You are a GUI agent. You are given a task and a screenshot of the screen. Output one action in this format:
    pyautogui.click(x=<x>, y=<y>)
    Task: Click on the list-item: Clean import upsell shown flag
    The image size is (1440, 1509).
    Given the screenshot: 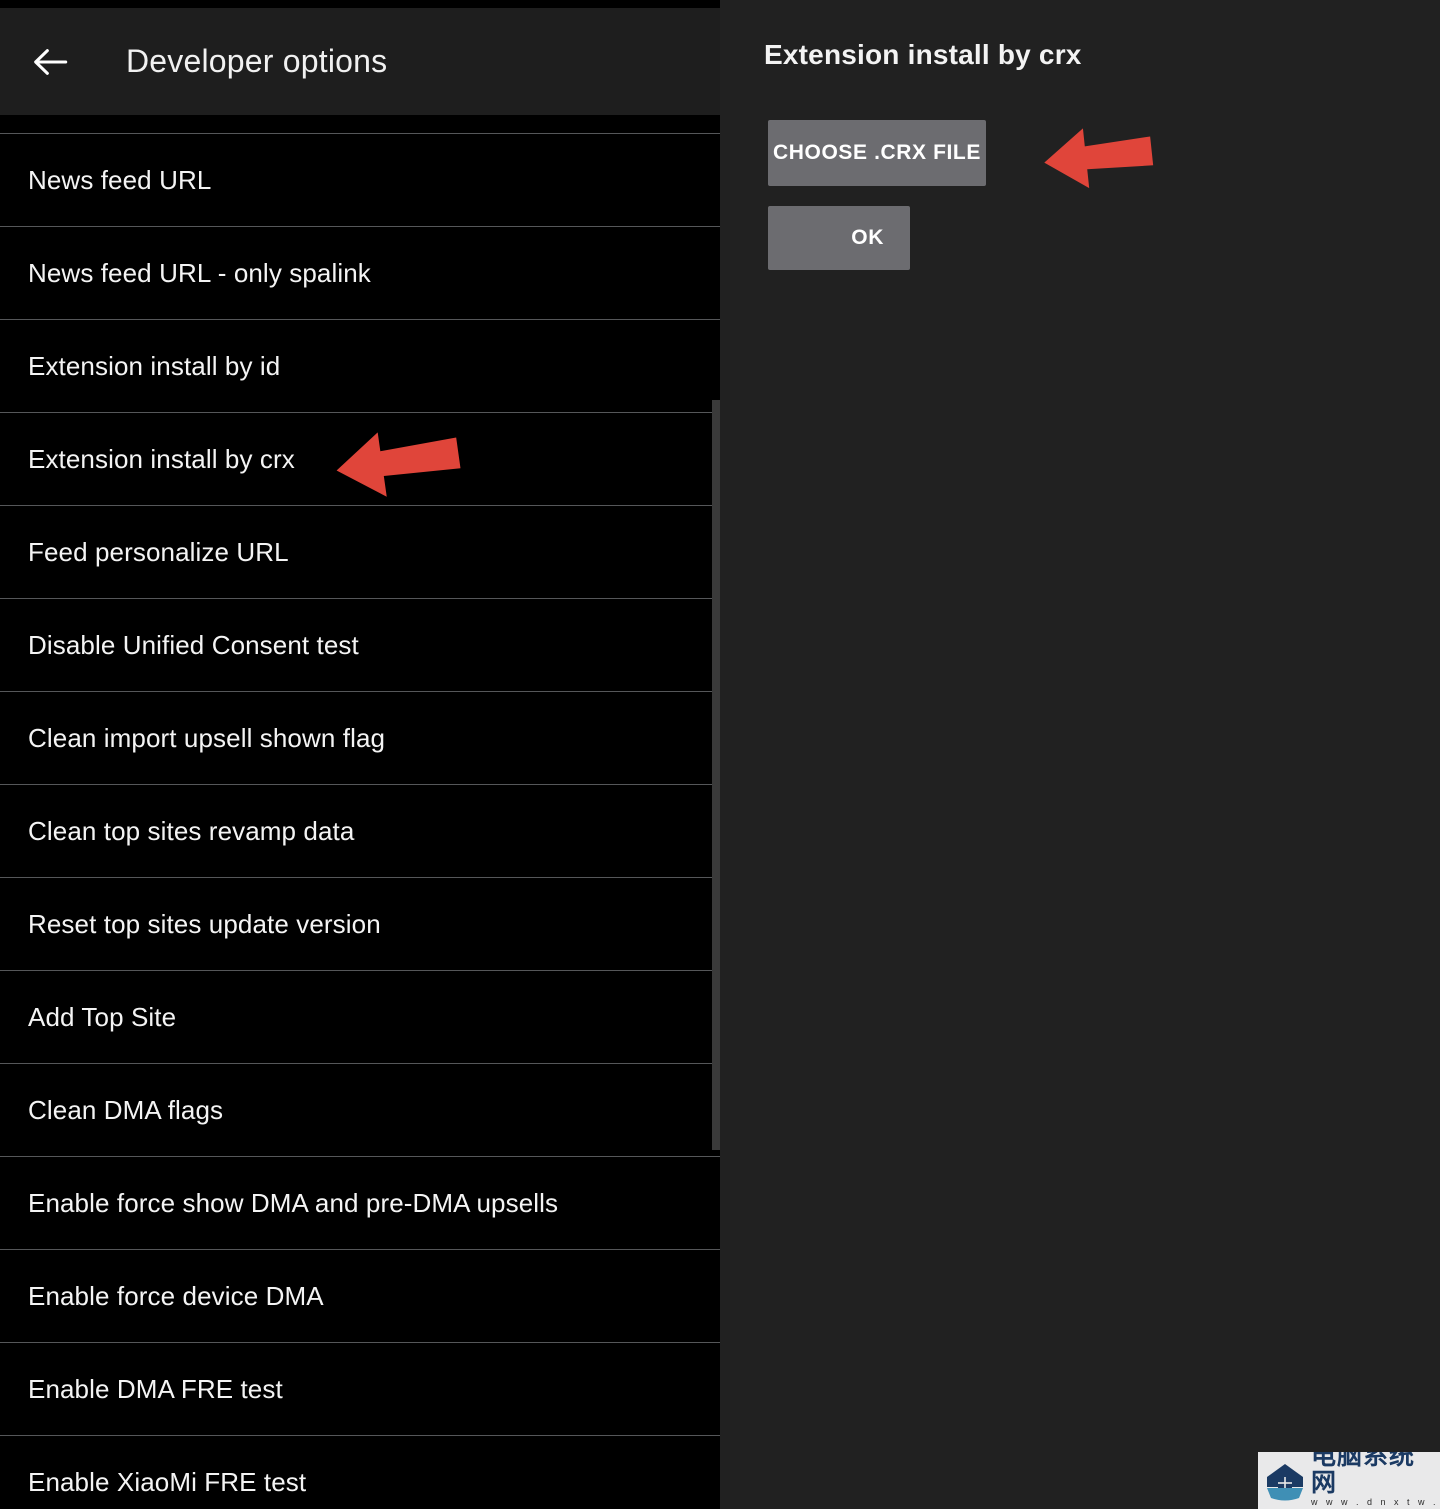 What is the action you would take?
    pyautogui.click(x=360, y=737)
    